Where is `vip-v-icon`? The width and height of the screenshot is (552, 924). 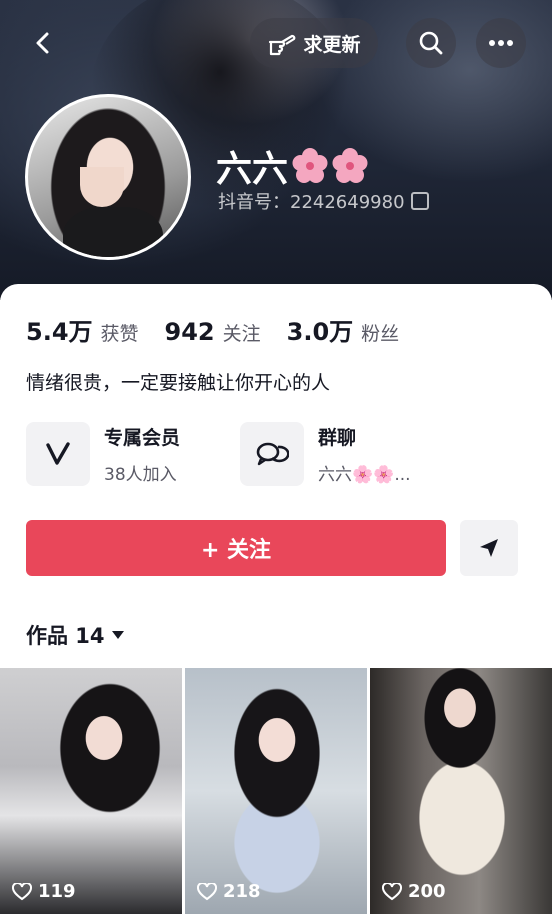 vip-v-icon is located at coordinates (58, 453).